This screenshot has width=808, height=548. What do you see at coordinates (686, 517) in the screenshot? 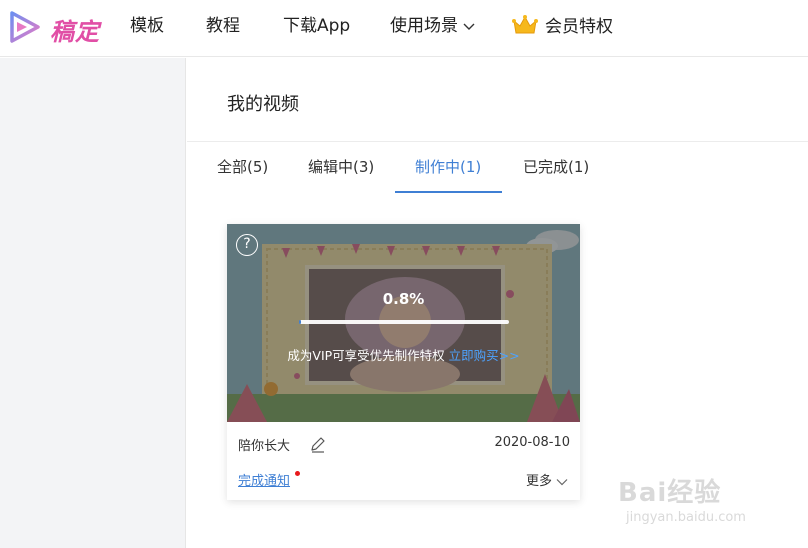
I see `watermark-url: jingyan.baidu.com` at bounding box center [686, 517].